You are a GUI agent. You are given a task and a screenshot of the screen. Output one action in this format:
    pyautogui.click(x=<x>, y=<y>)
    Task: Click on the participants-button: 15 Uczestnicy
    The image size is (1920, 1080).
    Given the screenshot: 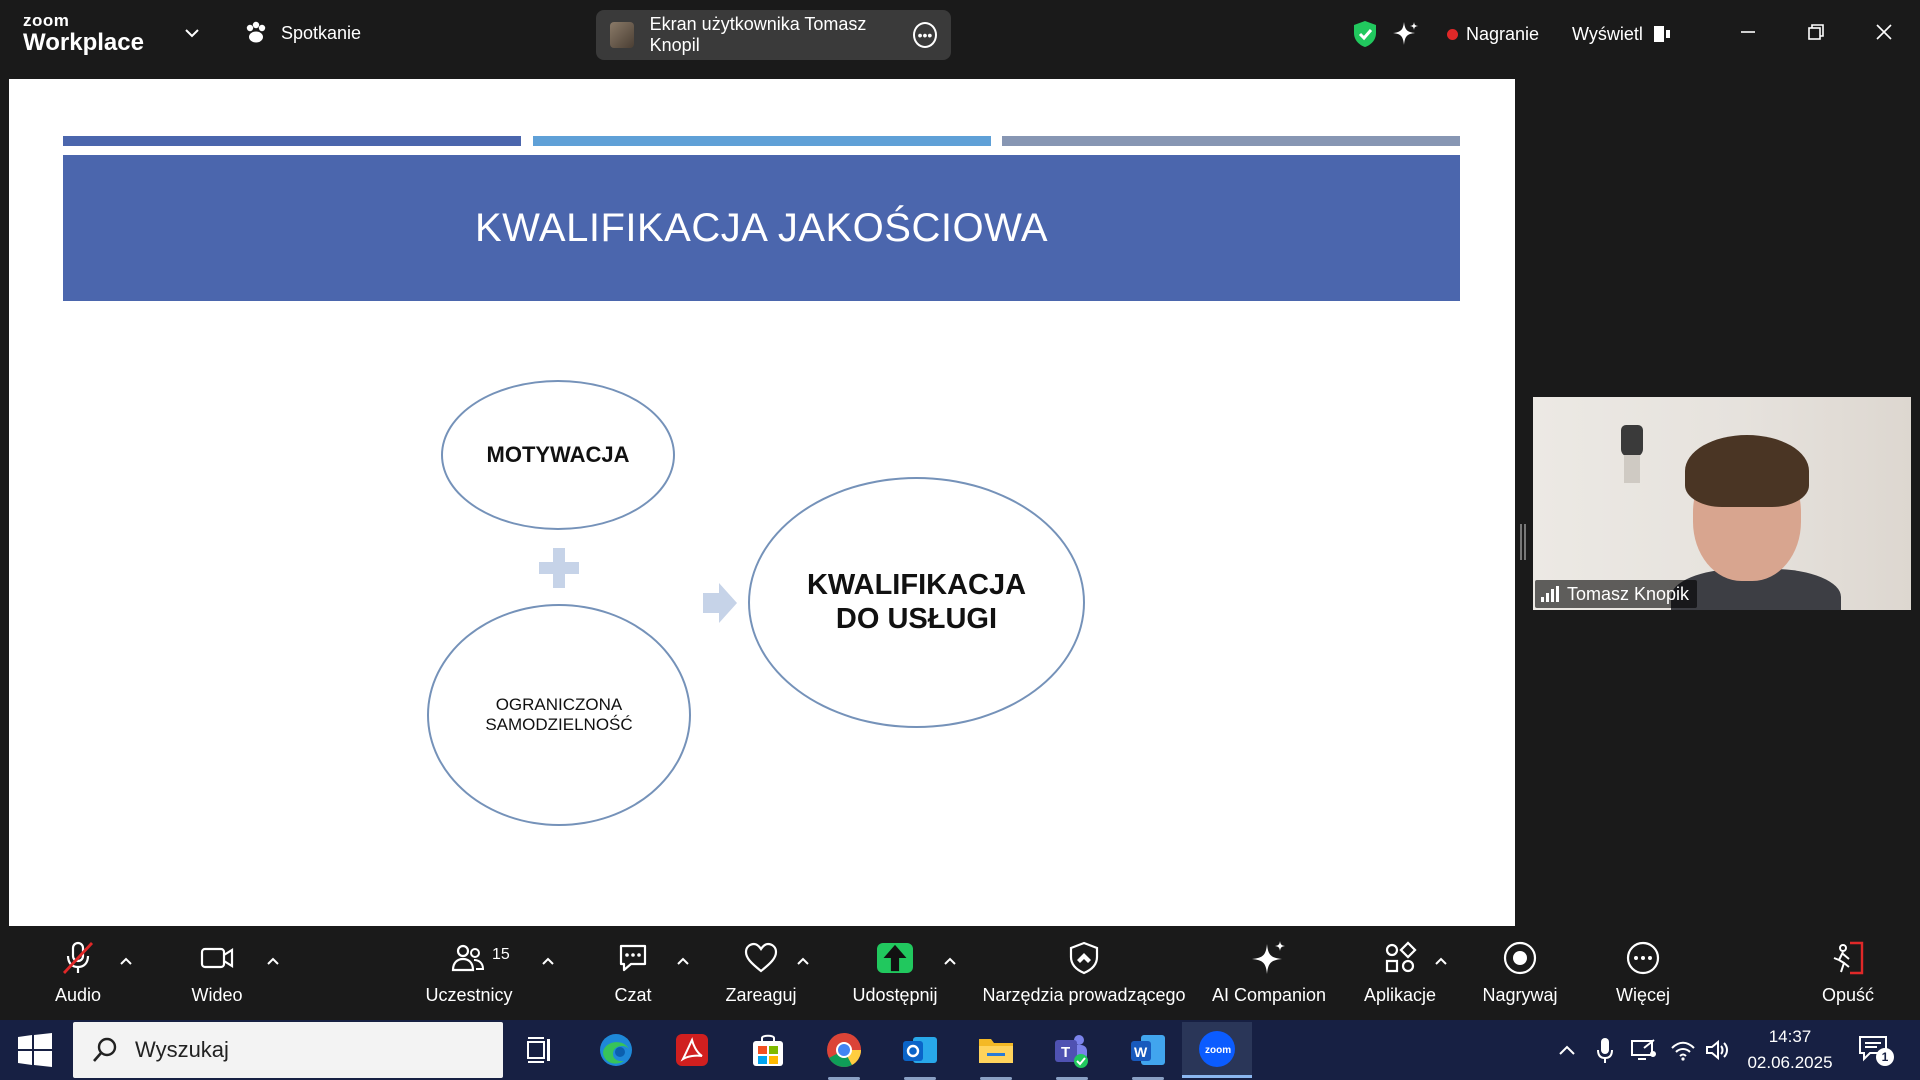 What is the action you would take?
    pyautogui.click(x=469, y=976)
    